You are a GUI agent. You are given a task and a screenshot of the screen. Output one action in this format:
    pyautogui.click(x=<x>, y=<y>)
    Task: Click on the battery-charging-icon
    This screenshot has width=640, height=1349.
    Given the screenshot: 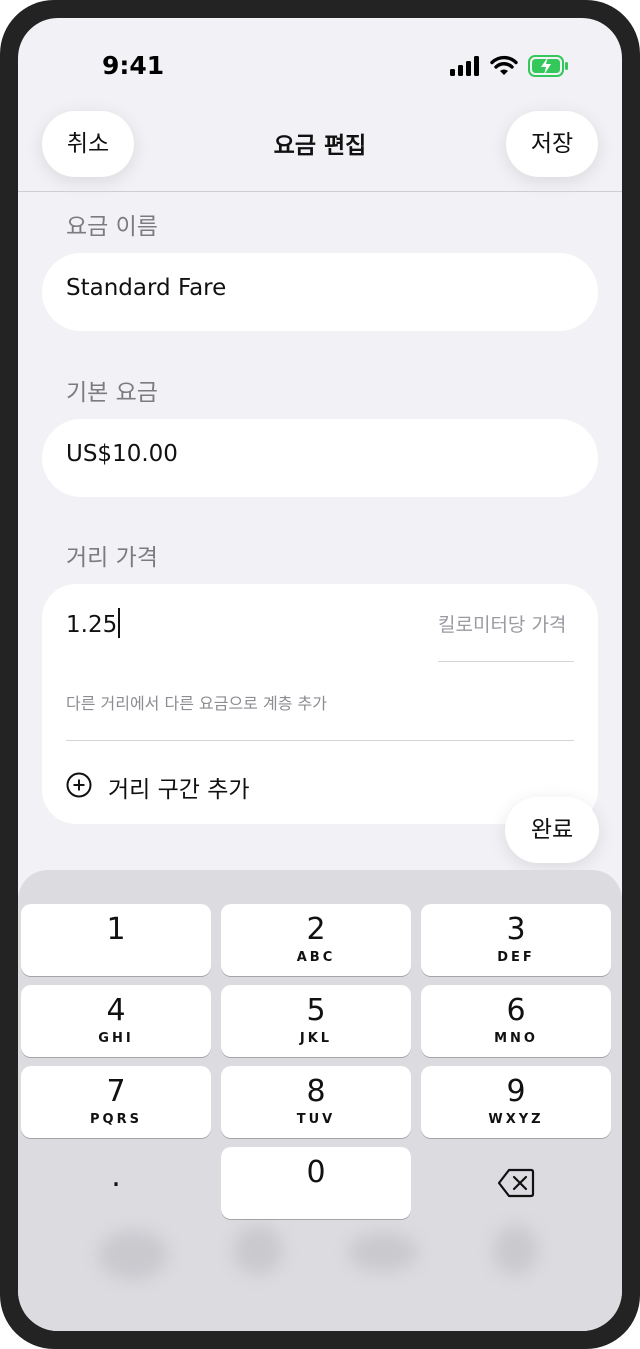 What is the action you would take?
    pyautogui.click(x=548, y=66)
    